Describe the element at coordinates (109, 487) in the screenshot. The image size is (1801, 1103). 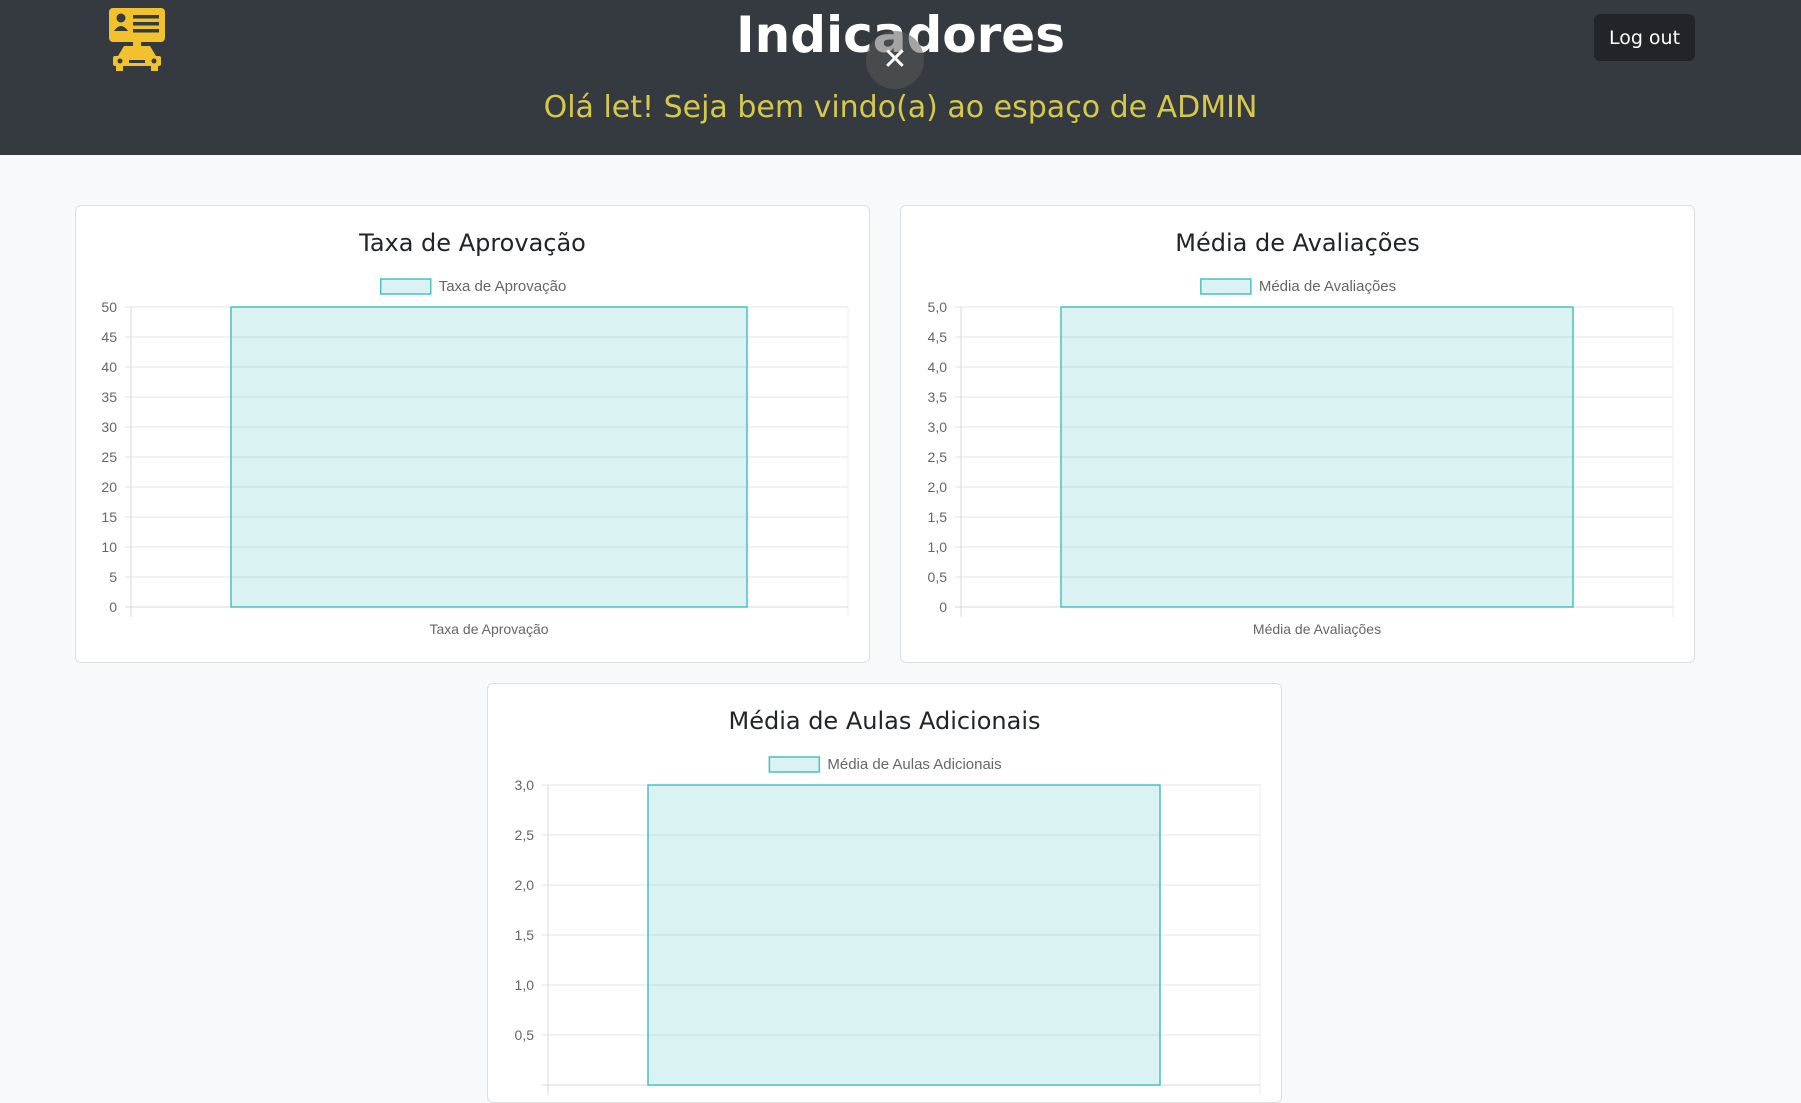
I see `y-tick-label: 20` at that location.